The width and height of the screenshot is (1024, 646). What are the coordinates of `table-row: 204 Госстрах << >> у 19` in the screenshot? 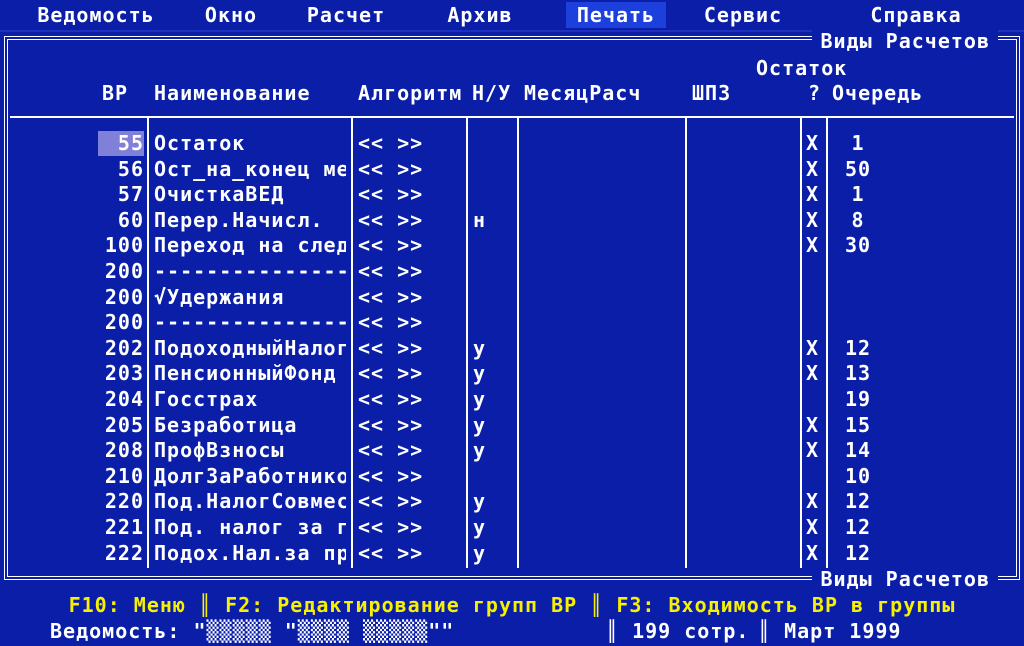 It's located at (512, 400).